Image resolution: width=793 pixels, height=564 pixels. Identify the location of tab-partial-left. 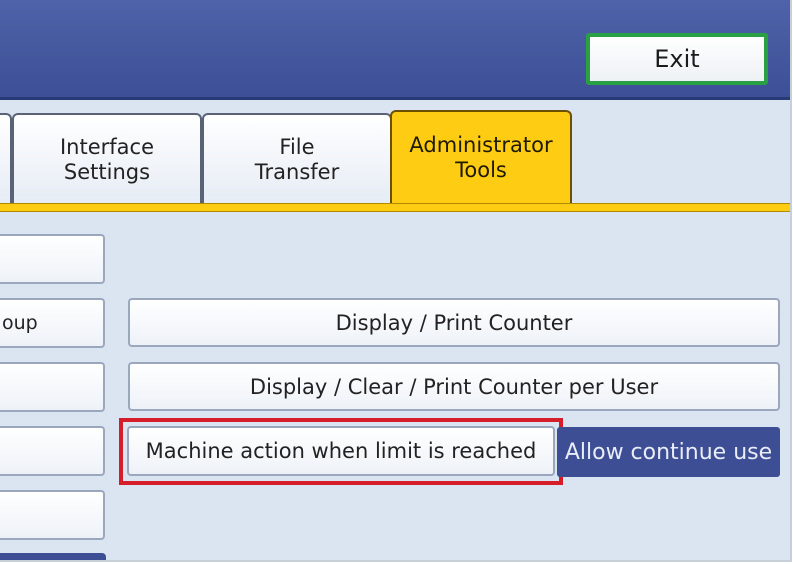
(6, 158).